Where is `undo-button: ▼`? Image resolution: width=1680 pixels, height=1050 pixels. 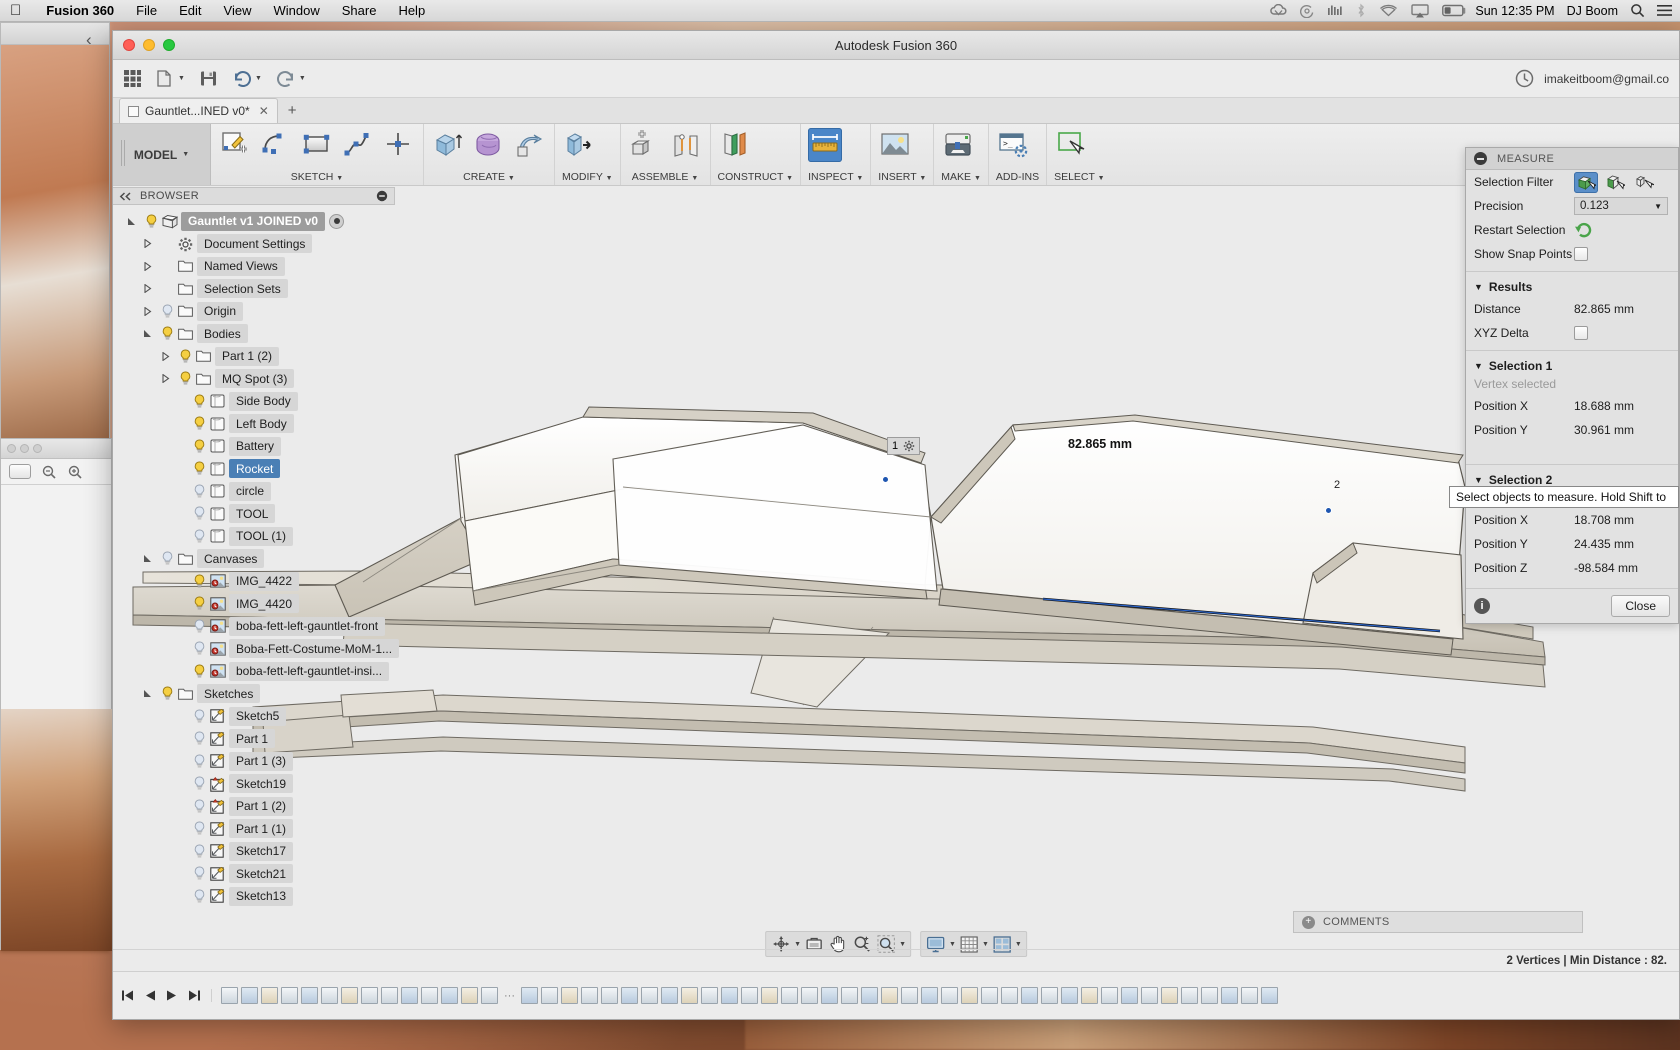
undo-button: ▼ is located at coordinates (247, 79).